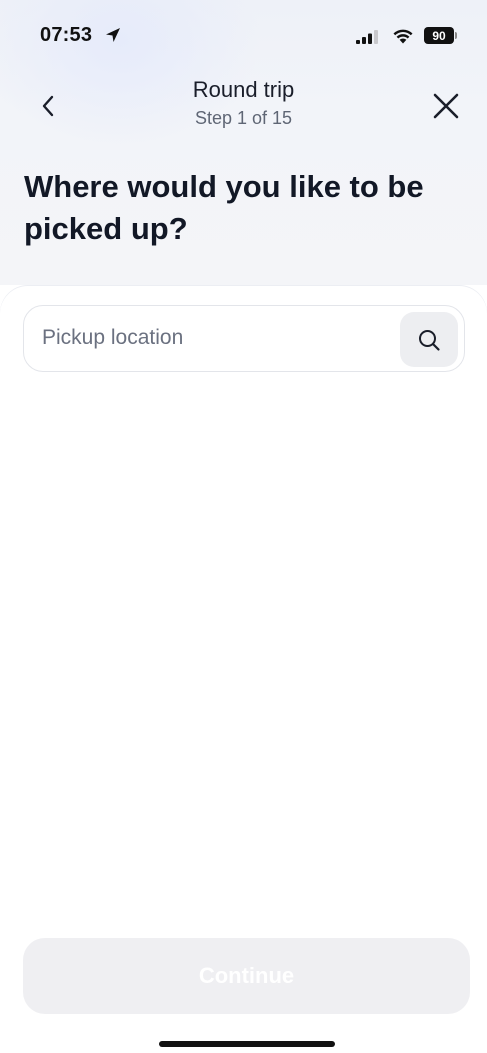 The image size is (487, 1053). I want to click on status-time: 07:53, so click(66, 35).